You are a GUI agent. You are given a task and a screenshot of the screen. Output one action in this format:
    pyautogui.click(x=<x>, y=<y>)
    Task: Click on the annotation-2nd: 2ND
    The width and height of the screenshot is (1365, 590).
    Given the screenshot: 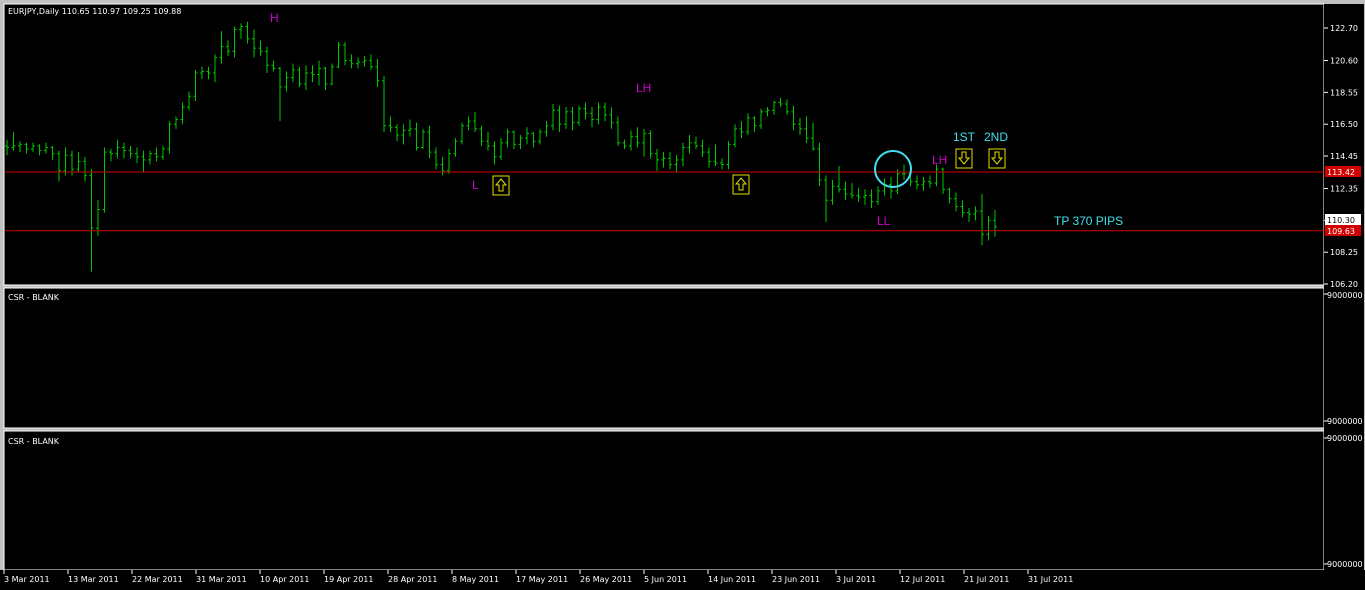 What is the action you would take?
    pyautogui.click(x=996, y=137)
    